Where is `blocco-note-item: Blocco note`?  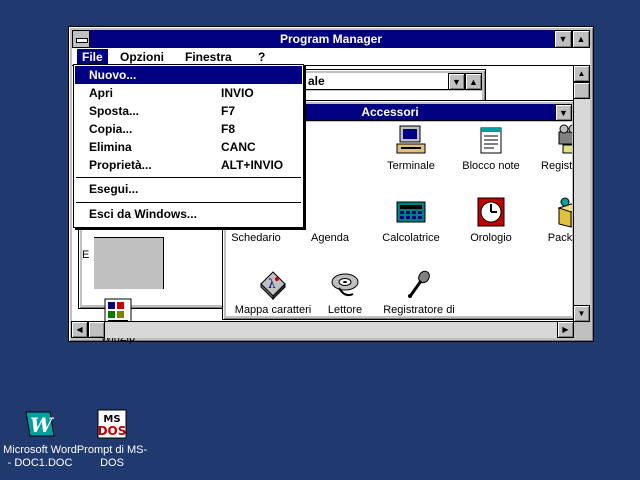 blocco-note-item: Blocco note is located at coordinates (491, 148).